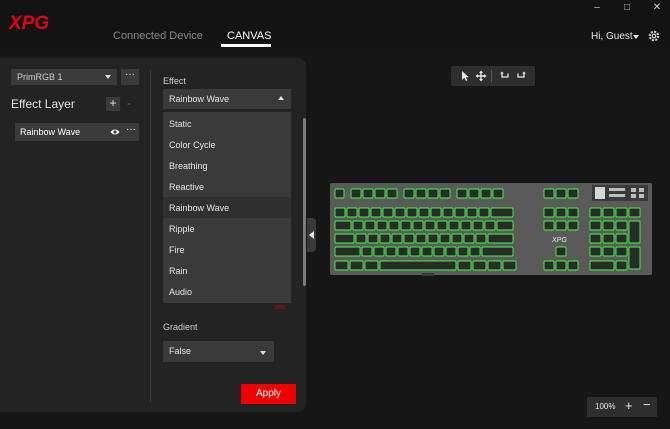 The width and height of the screenshot is (670, 429). What do you see at coordinates (505, 76) in the screenshot?
I see `undo-icon` at bounding box center [505, 76].